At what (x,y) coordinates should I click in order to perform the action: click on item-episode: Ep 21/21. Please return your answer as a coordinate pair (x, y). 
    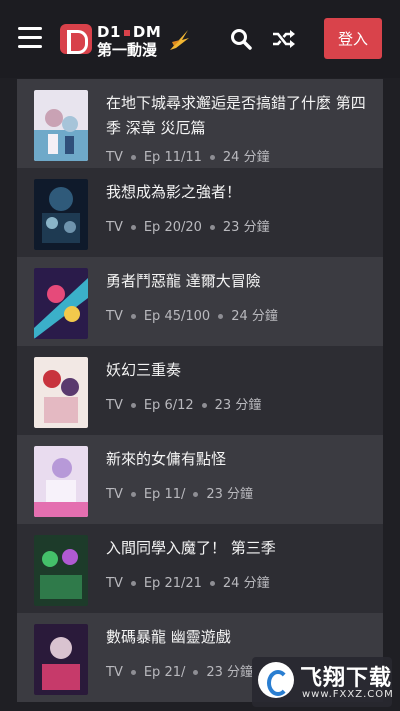
    Looking at the image, I should click on (172, 583).